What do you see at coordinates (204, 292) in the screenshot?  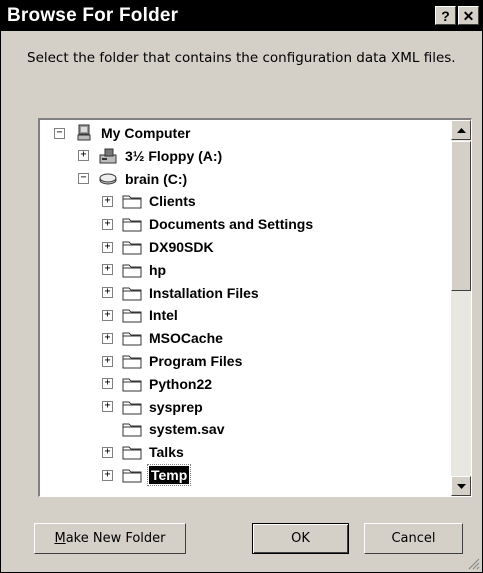 I see `tree-item-label: Installation Files` at bounding box center [204, 292].